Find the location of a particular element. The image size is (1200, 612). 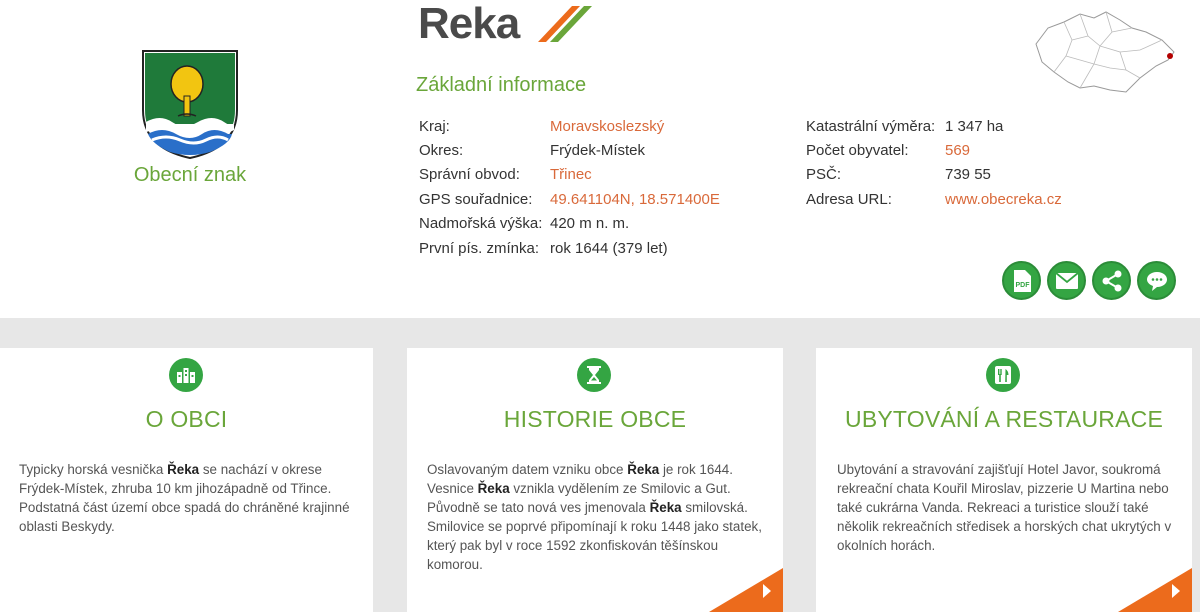

action-buttons: PDF is located at coordinates (1089, 280).